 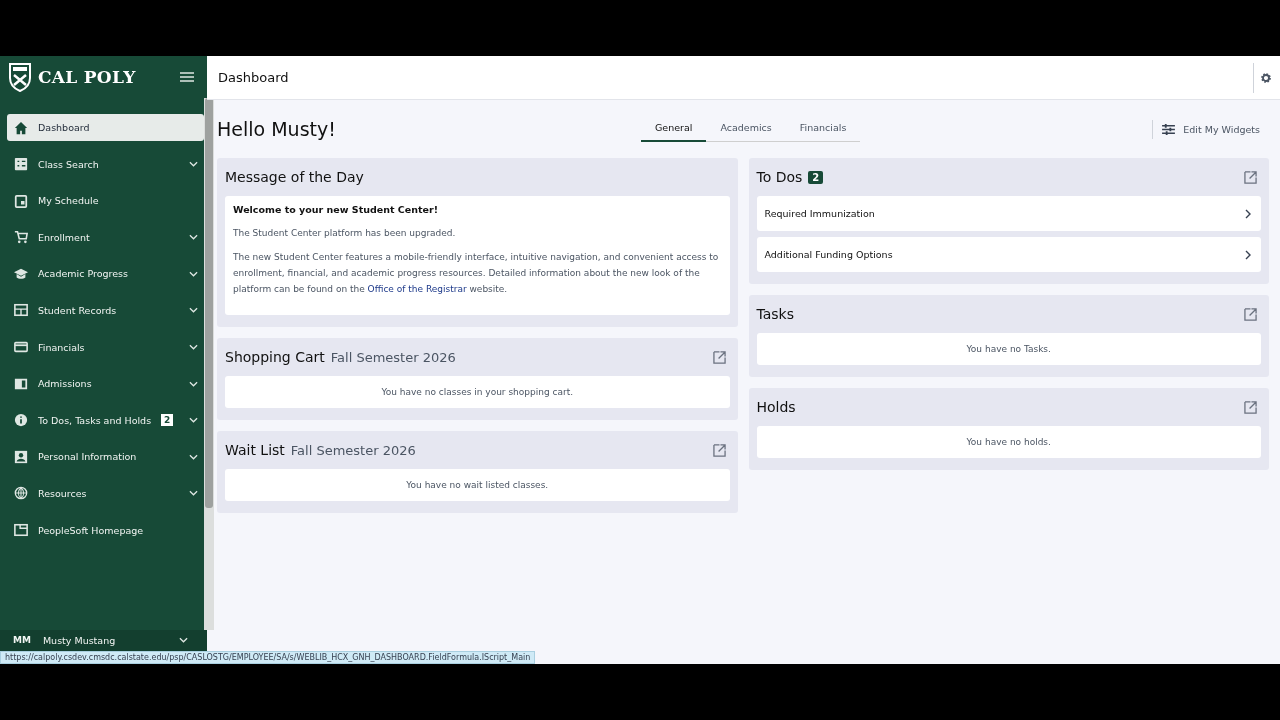 What do you see at coordinates (87, 77) in the screenshot?
I see `logo-text: CAL POLY` at bounding box center [87, 77].